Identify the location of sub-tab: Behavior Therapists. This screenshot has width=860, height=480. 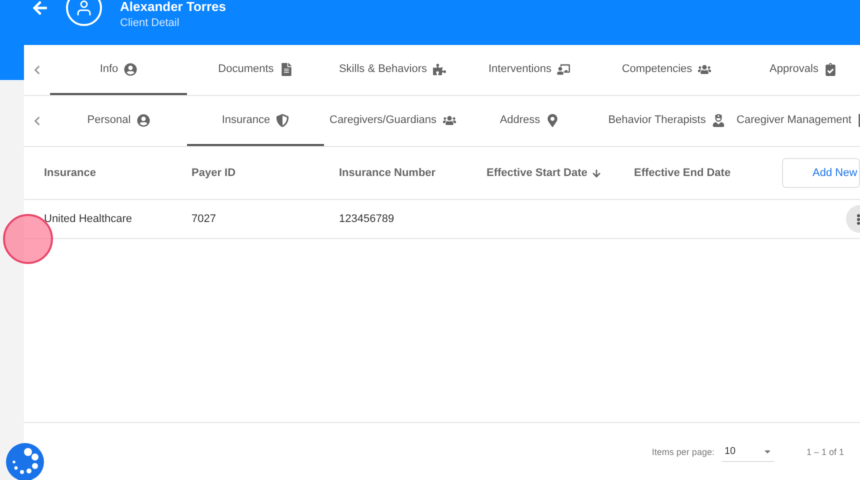
(666, 121).